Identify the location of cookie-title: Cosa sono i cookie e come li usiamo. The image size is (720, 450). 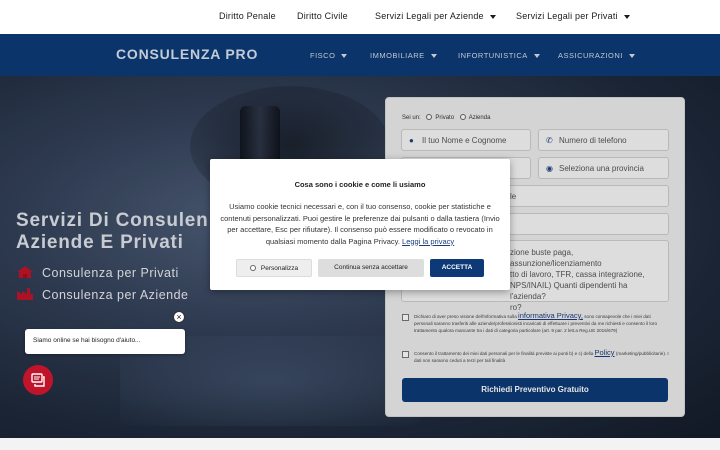
(360, 184).